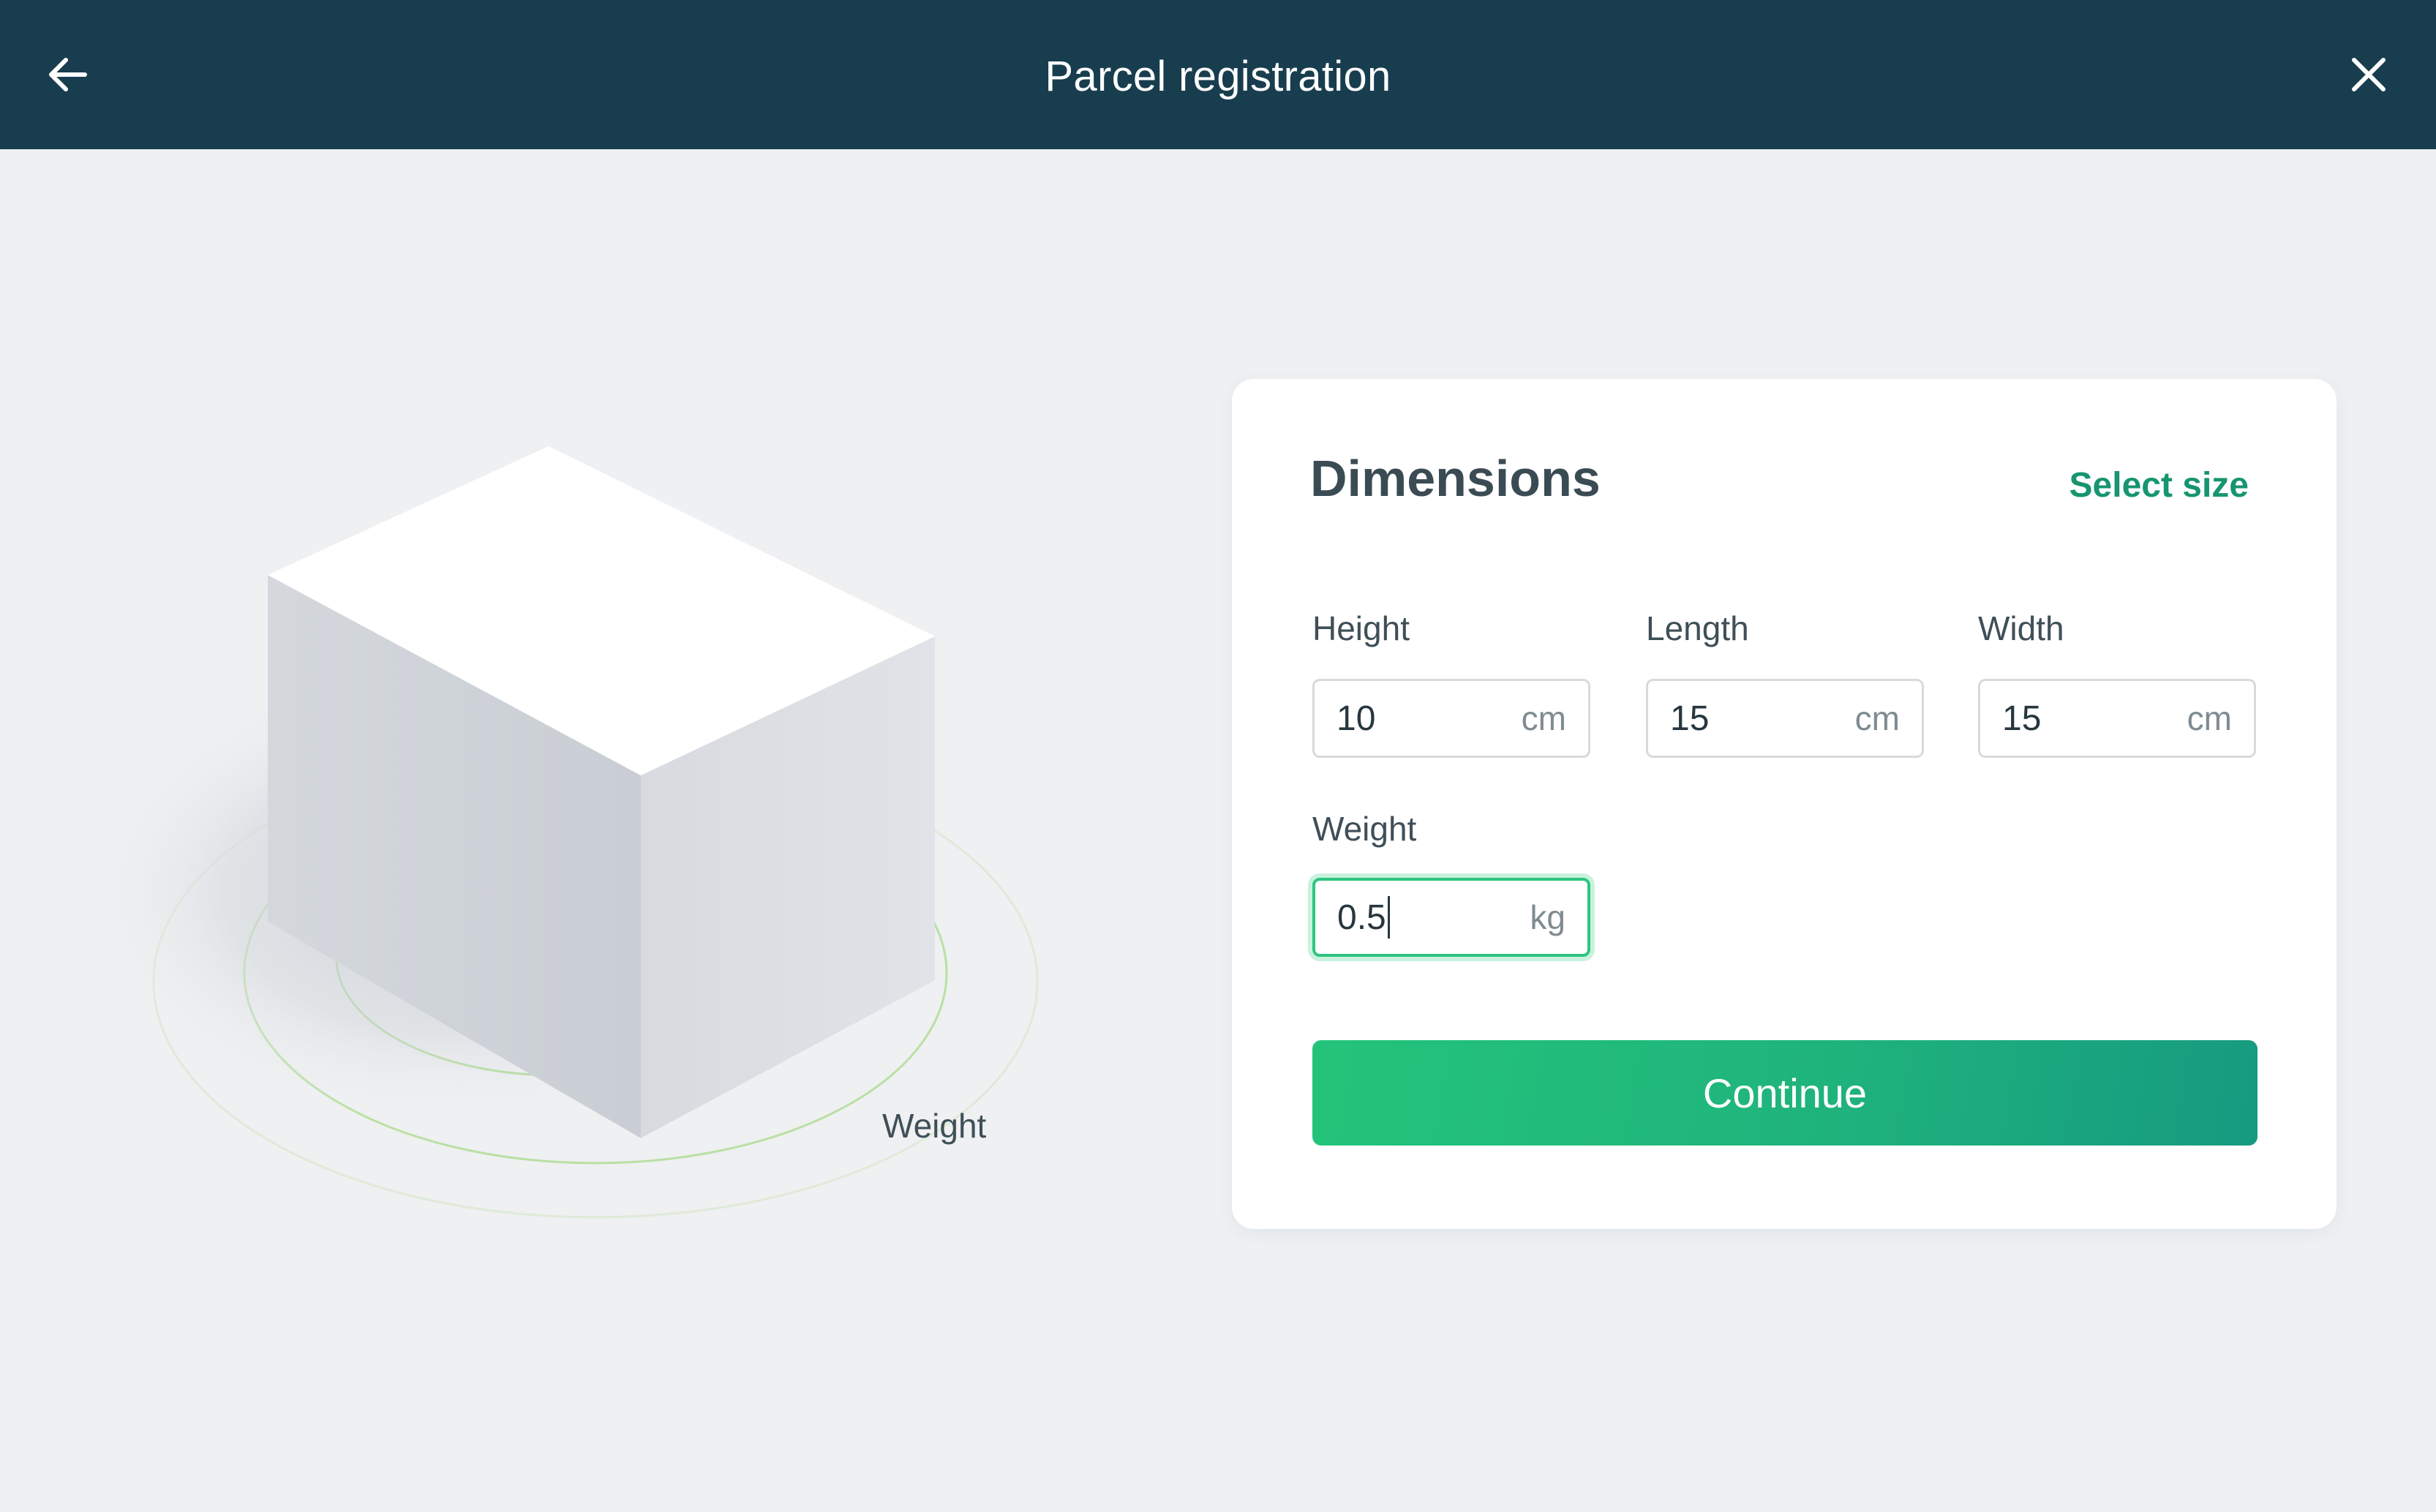 This screenshot has width=2436, height=1512. I want to click on close-button, so click(2368, 75).